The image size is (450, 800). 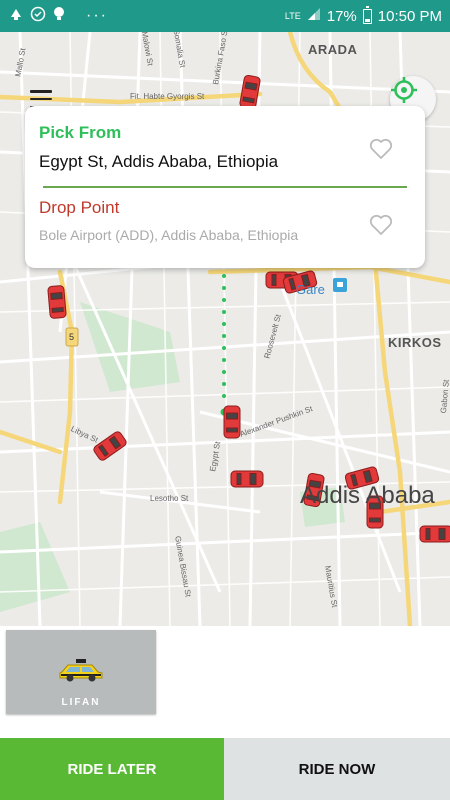 I want to click on map-label-gabon-st: Gabon St, so click(x=444, y=396).